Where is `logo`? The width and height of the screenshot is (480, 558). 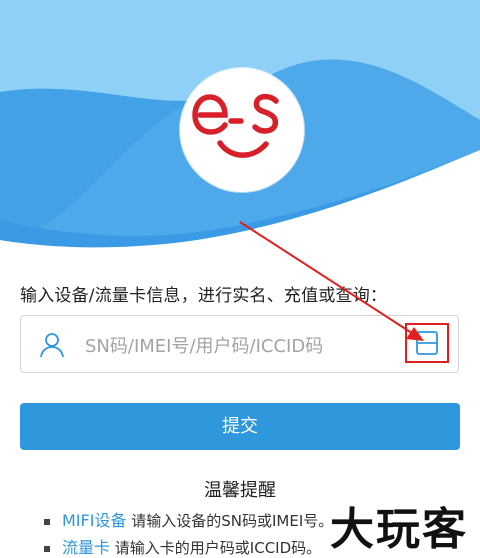 logo is located at coordinates (242, 130).